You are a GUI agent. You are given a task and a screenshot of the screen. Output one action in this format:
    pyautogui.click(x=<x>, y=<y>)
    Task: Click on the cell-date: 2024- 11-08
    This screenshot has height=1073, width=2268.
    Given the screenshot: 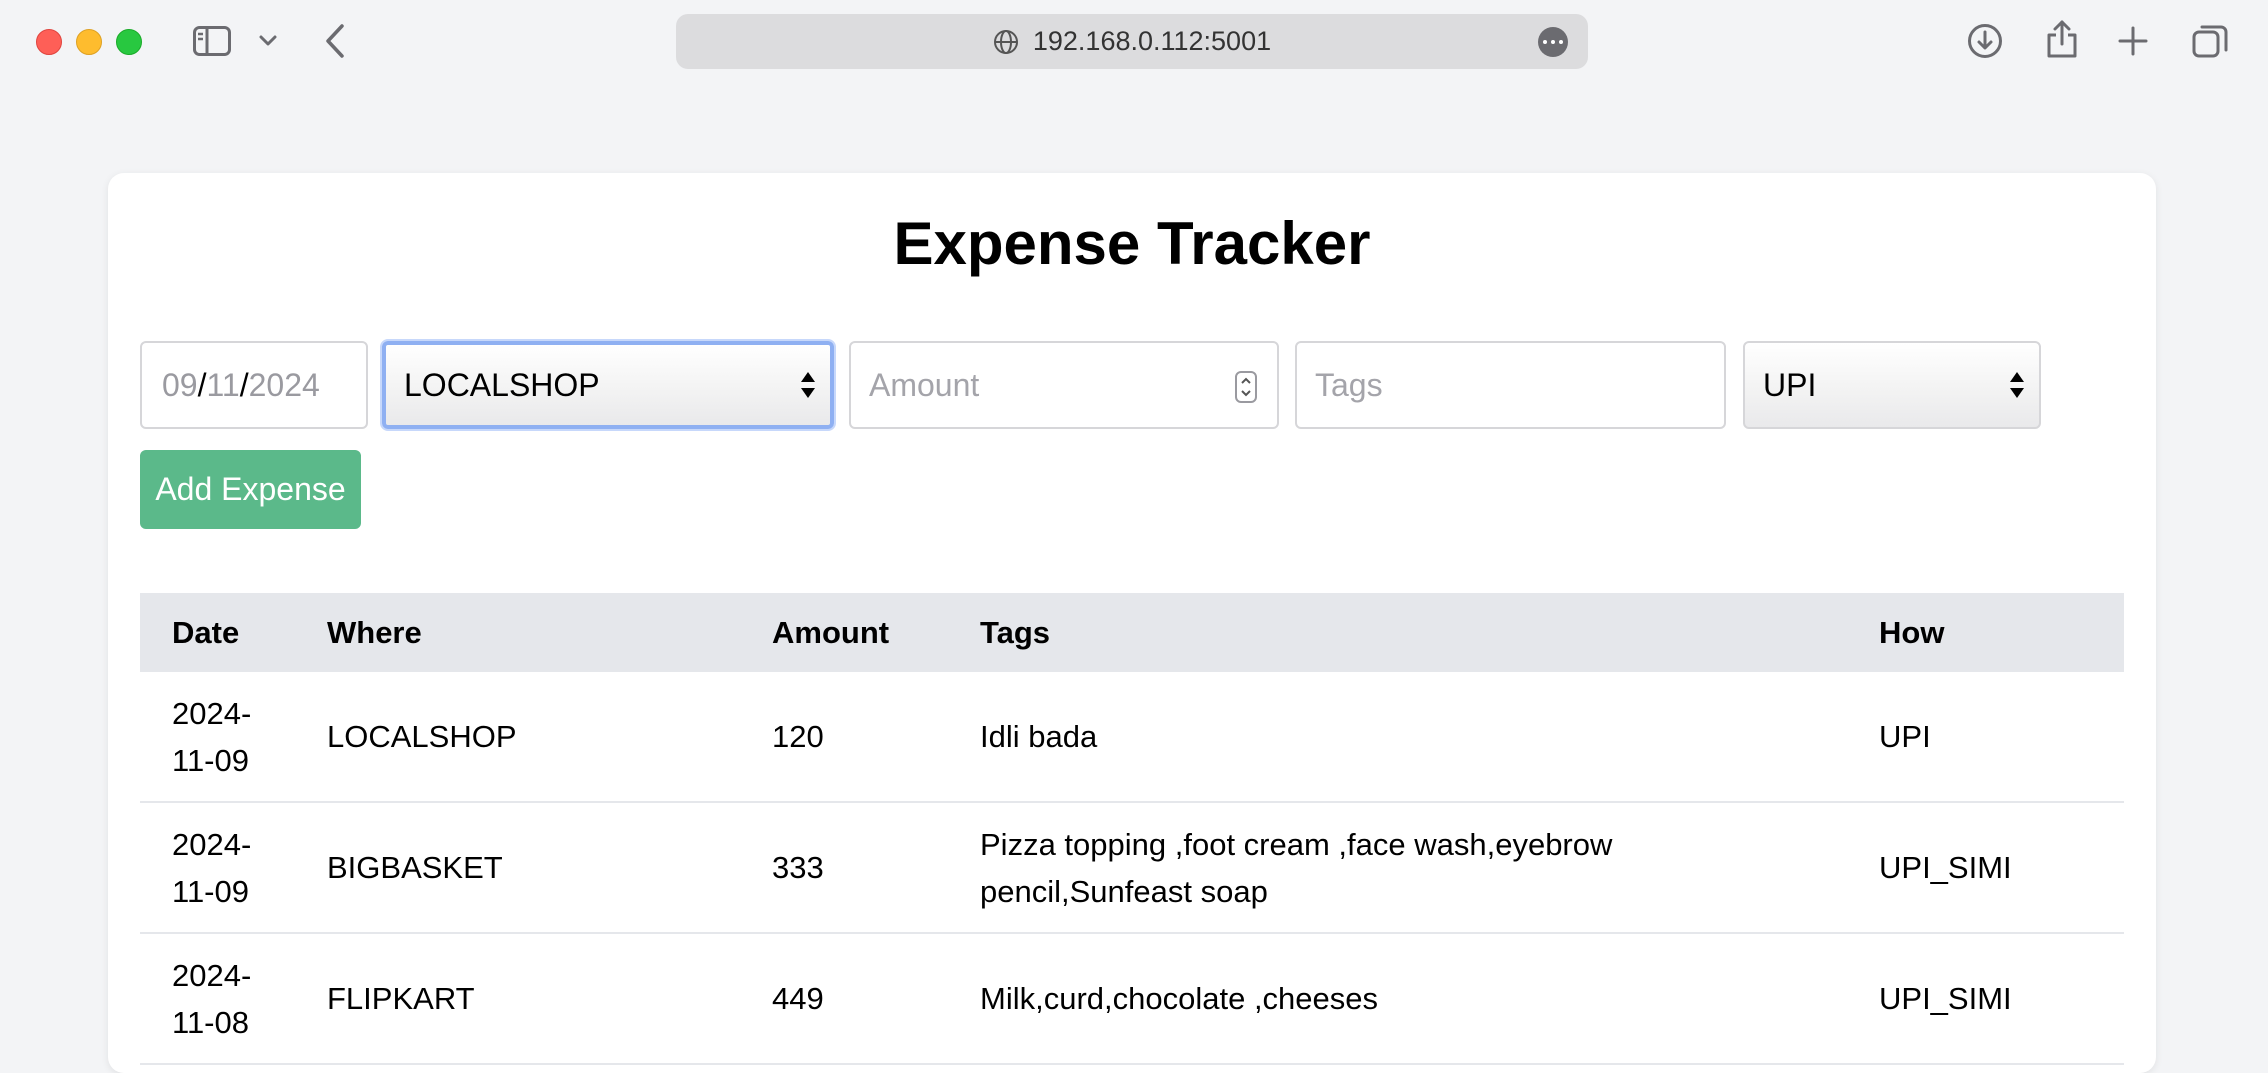 What is the action you would take?
    pyautogui.click(x=212, y=998)
    